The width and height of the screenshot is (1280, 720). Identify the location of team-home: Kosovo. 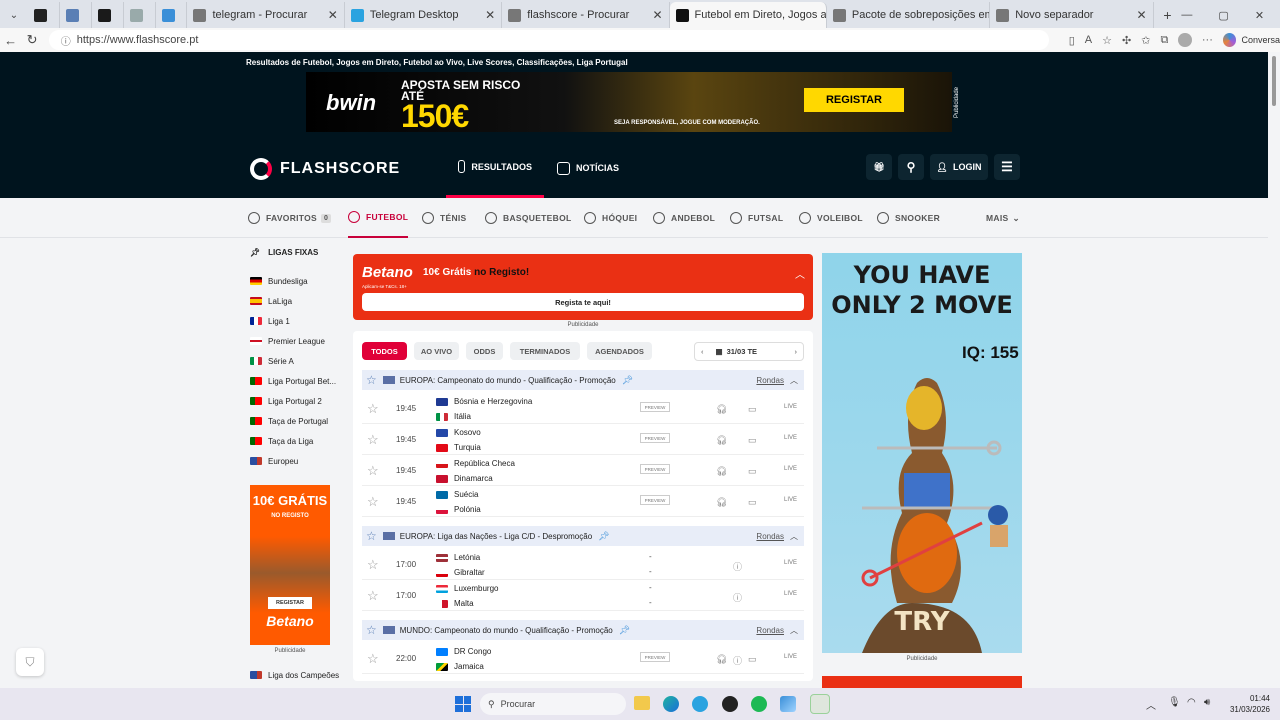
(458, 432).